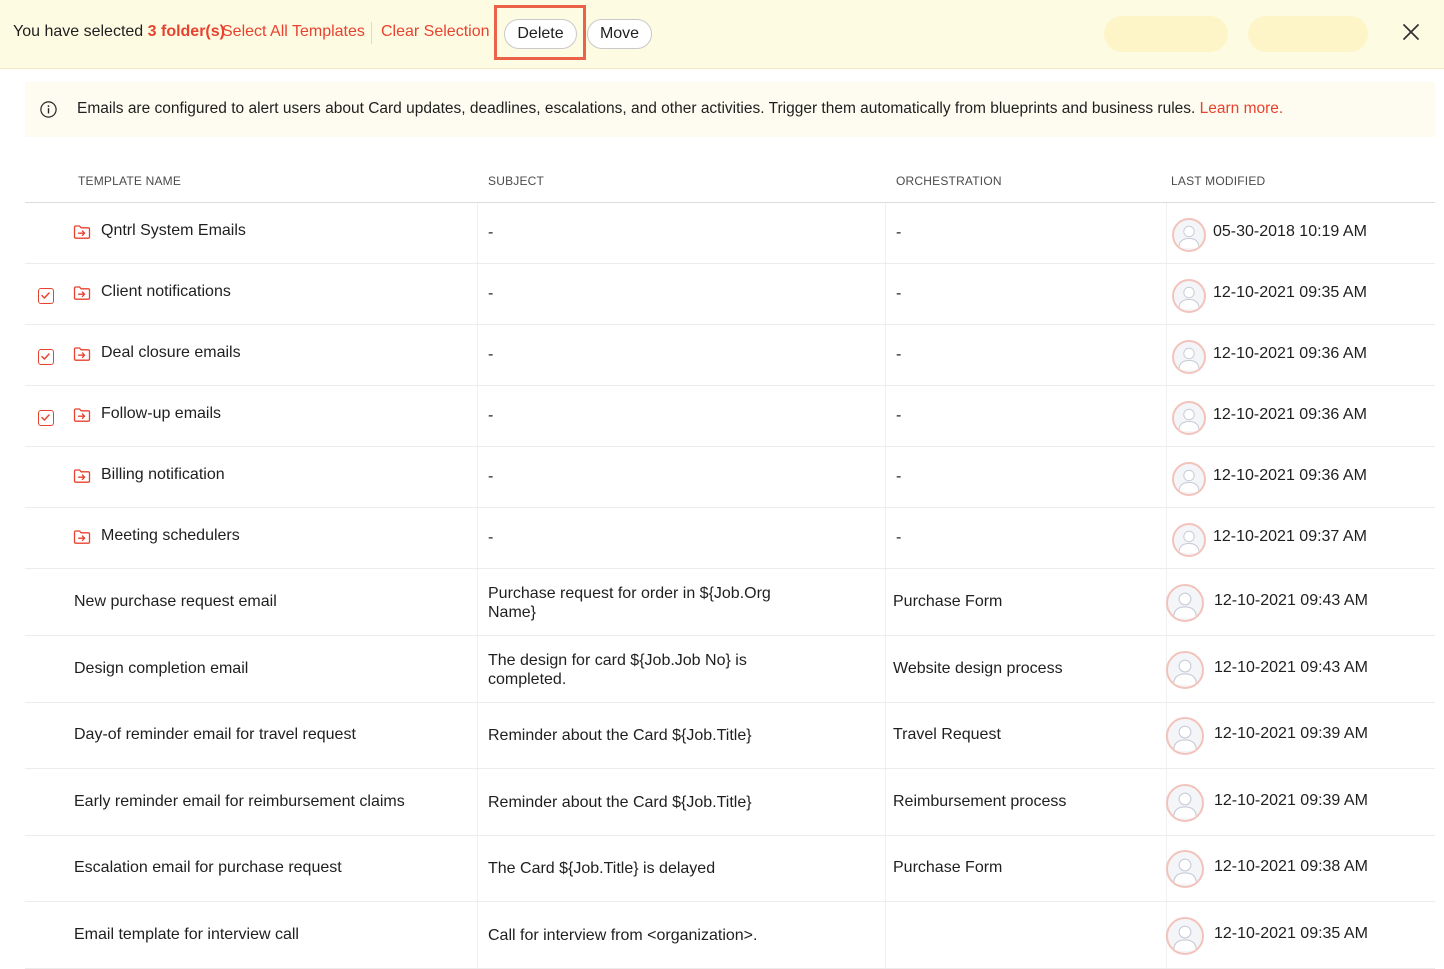 The image size is (1444, 969). I want to click on info-icon, so click(48, 109).